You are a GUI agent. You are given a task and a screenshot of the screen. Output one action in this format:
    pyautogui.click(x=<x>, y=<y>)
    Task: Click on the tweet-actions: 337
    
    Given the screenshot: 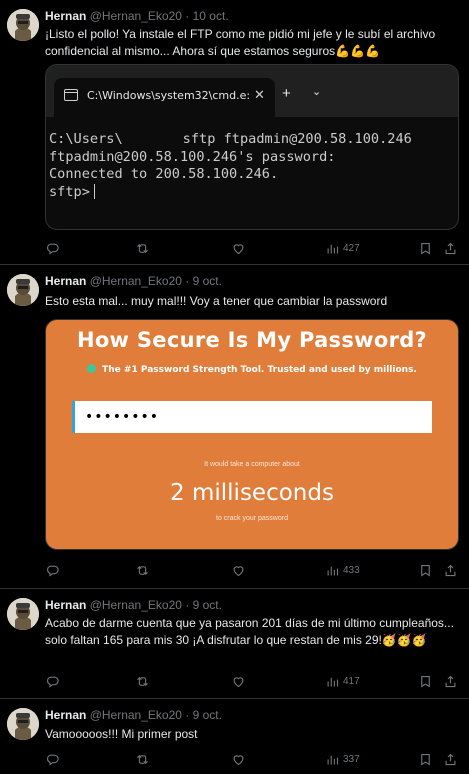 What is the action you would take?
    pyautogui.click(x=255, y=759)
    